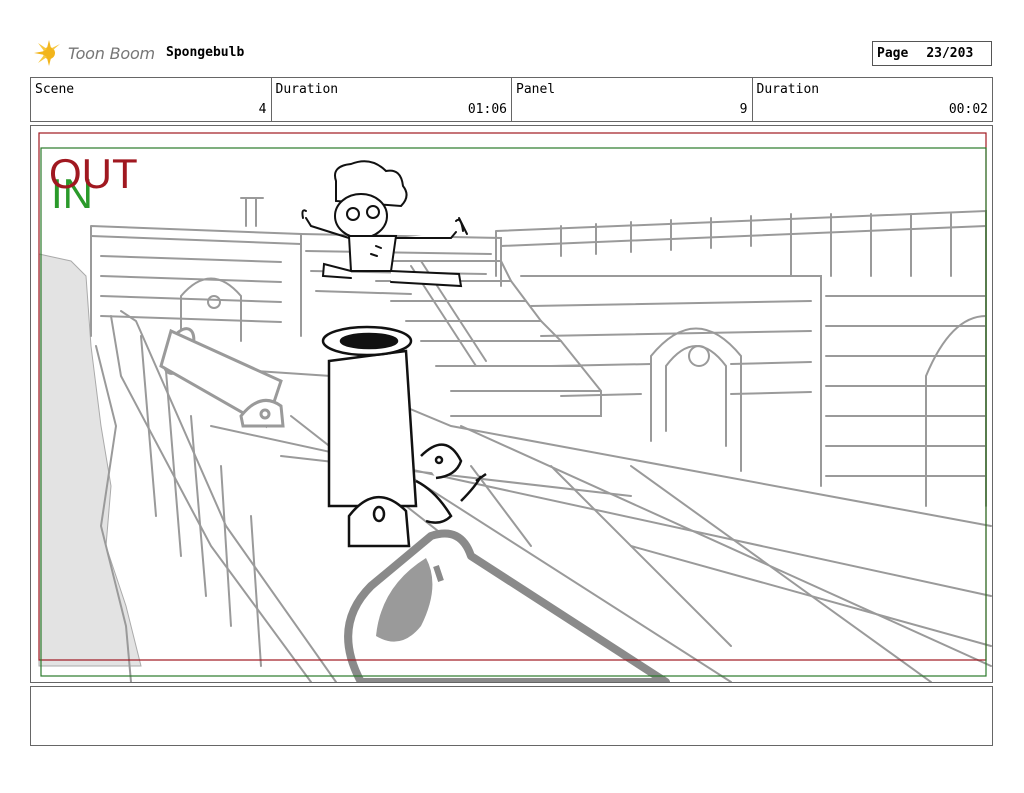  I want to click on scene-duration-value: 01:06, so click(487, 109).